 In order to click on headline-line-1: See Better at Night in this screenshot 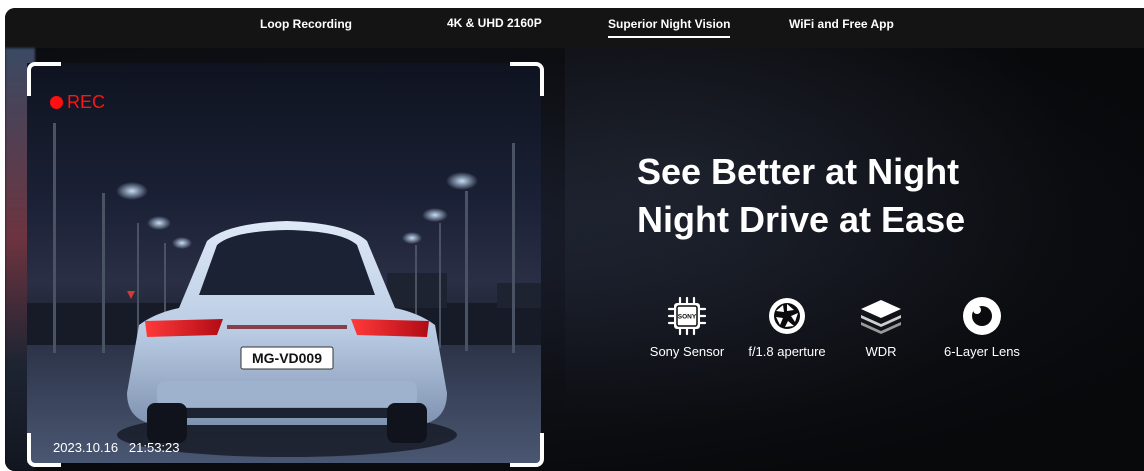, I will do `click(798, 171)`.